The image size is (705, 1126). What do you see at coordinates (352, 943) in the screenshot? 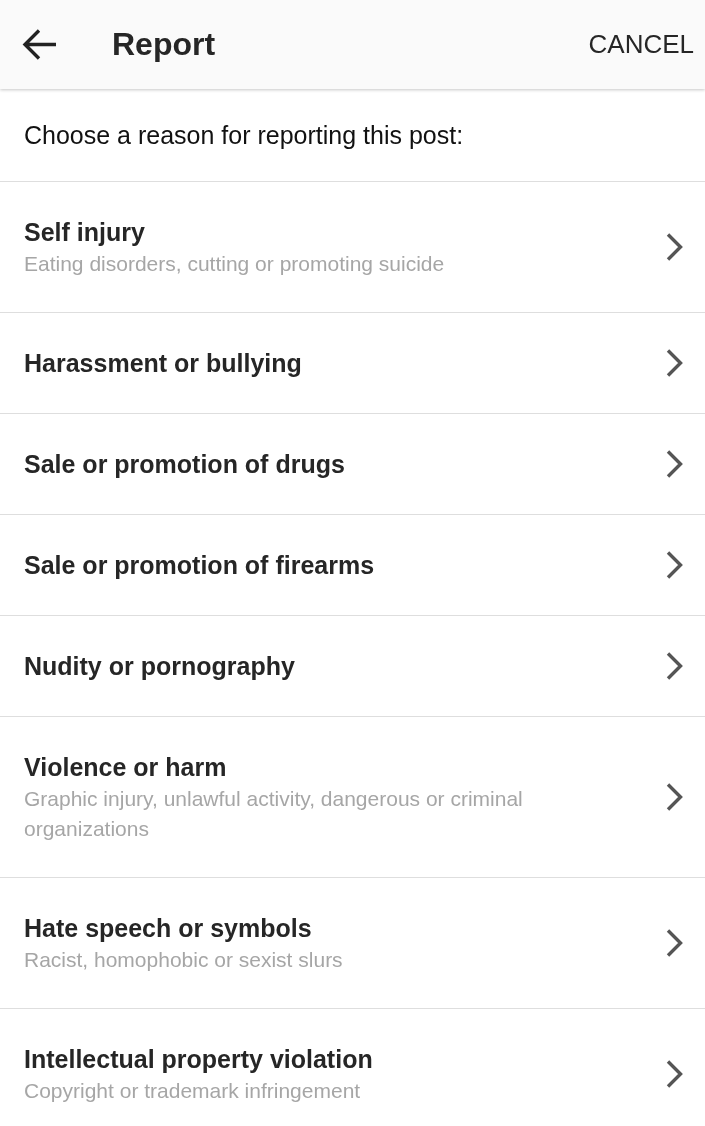
I see `reason-list-item: Hate speech or symbols Racist, homophobic or sexist slurs` at bounding box center [352, 943].